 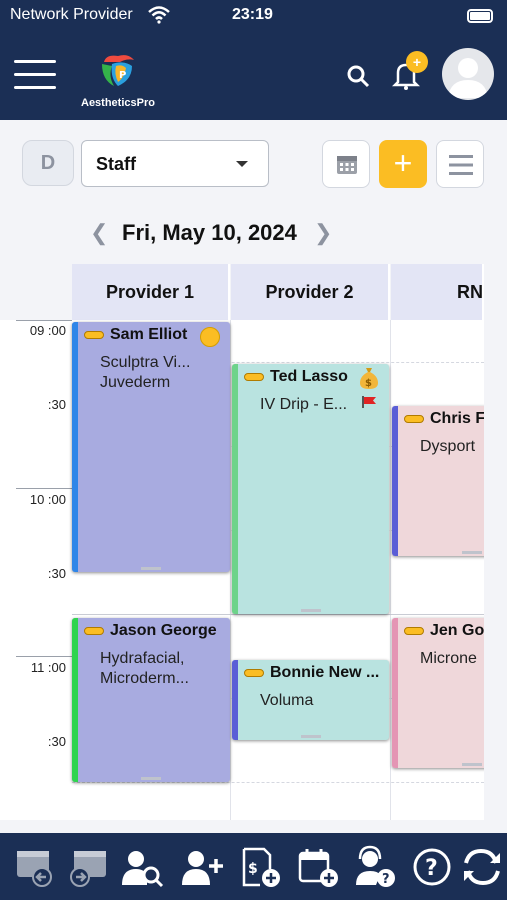 I want to click on current-date: Fri, May 10, 2024, so click(x=209, y=233).